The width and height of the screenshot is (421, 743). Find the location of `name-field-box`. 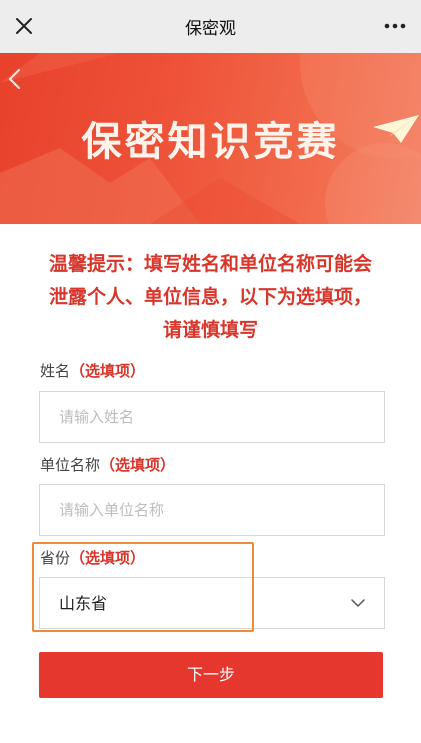

name-field-box is located at coordinates (212, 417).